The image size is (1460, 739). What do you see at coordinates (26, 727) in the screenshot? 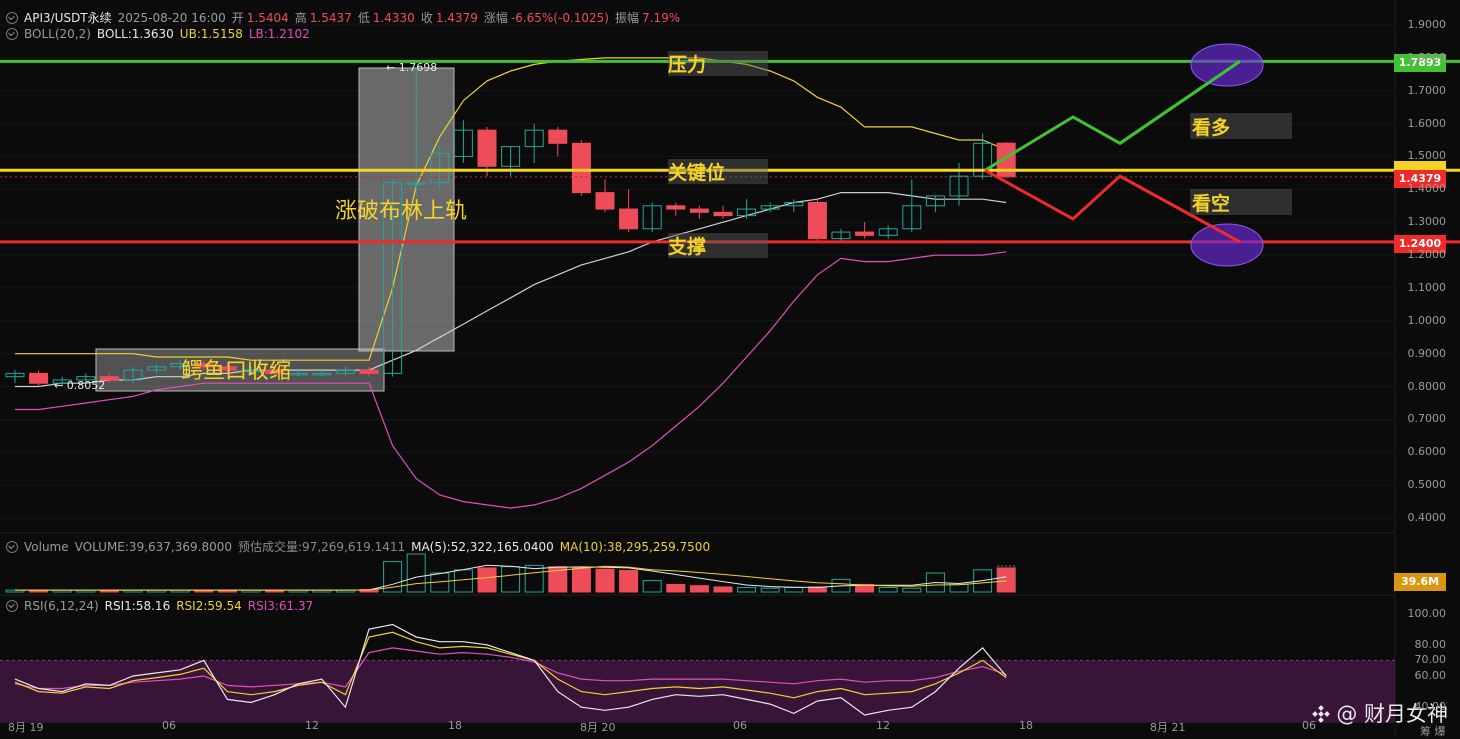
I see `x-tick-label: 8月 19` at bounding box center [26, 727].